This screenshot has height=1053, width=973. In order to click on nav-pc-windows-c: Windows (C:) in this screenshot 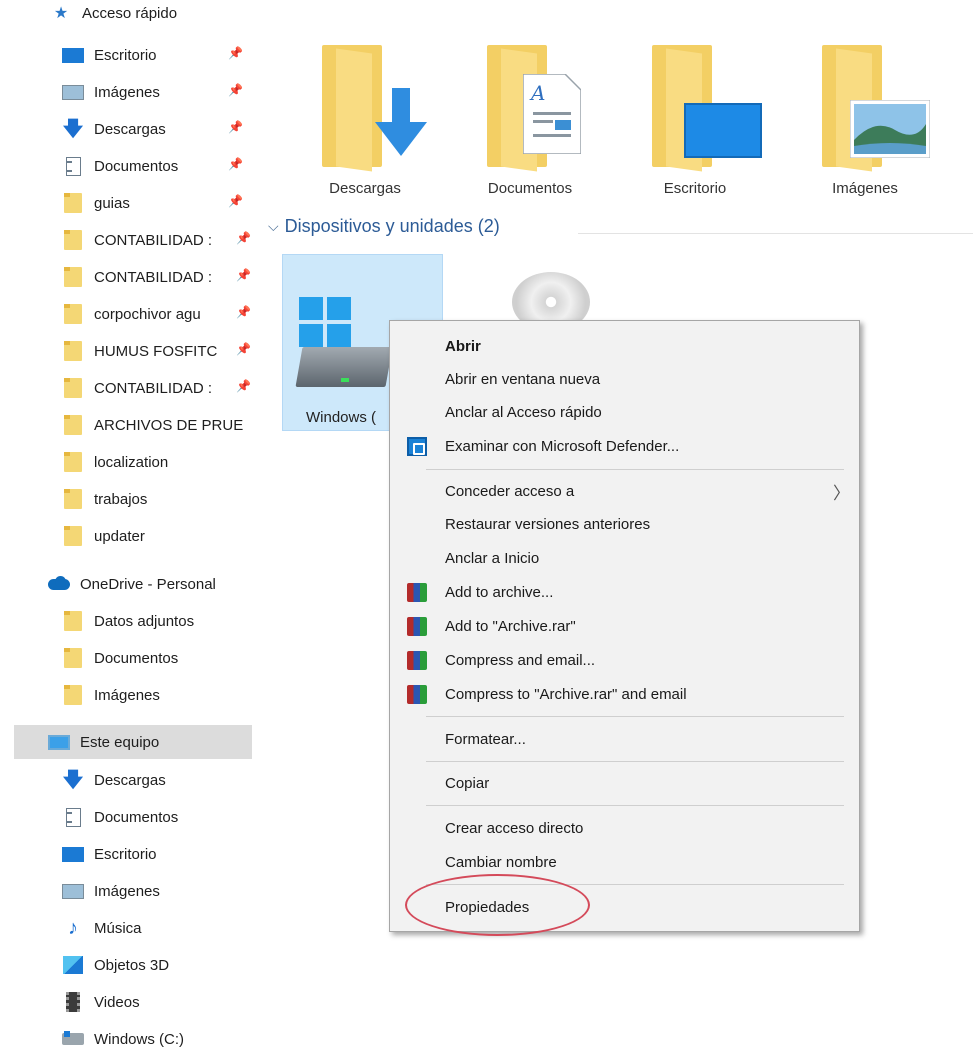, I will do `click(123, 1037)`.